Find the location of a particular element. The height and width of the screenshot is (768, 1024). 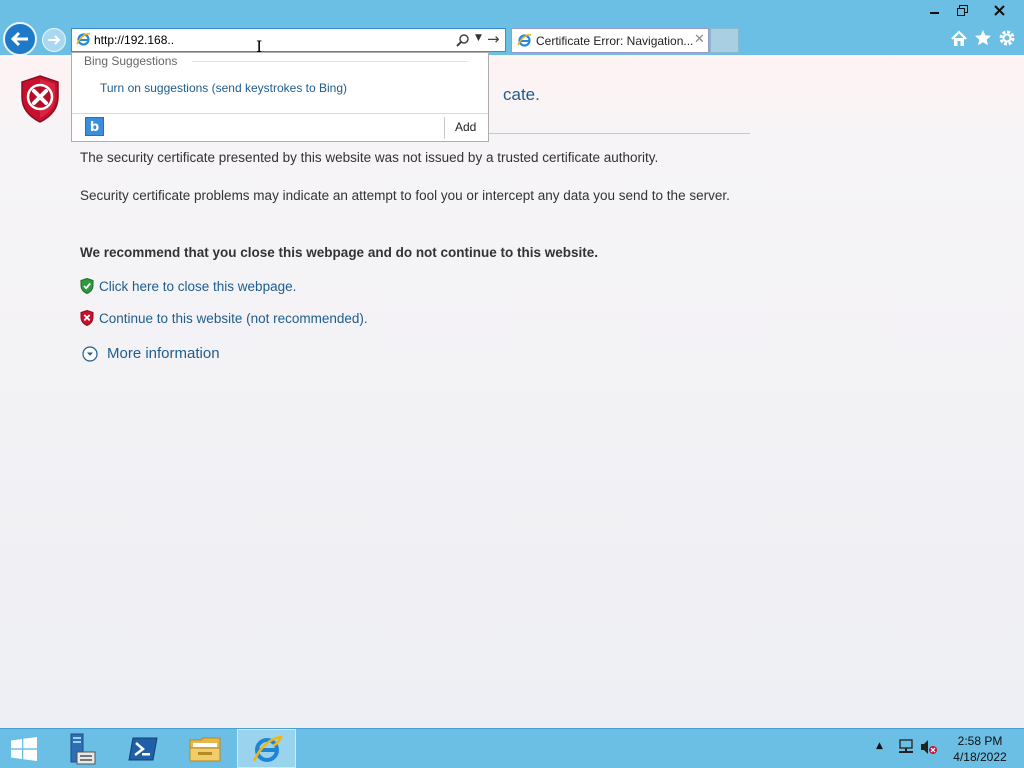

network-icon is located at coordinates (906, 749).